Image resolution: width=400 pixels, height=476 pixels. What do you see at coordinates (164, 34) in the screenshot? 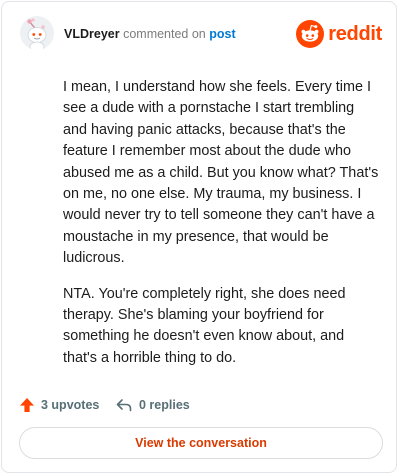
I see `byline-action-text: commented on` at bounding box center [164, 34].